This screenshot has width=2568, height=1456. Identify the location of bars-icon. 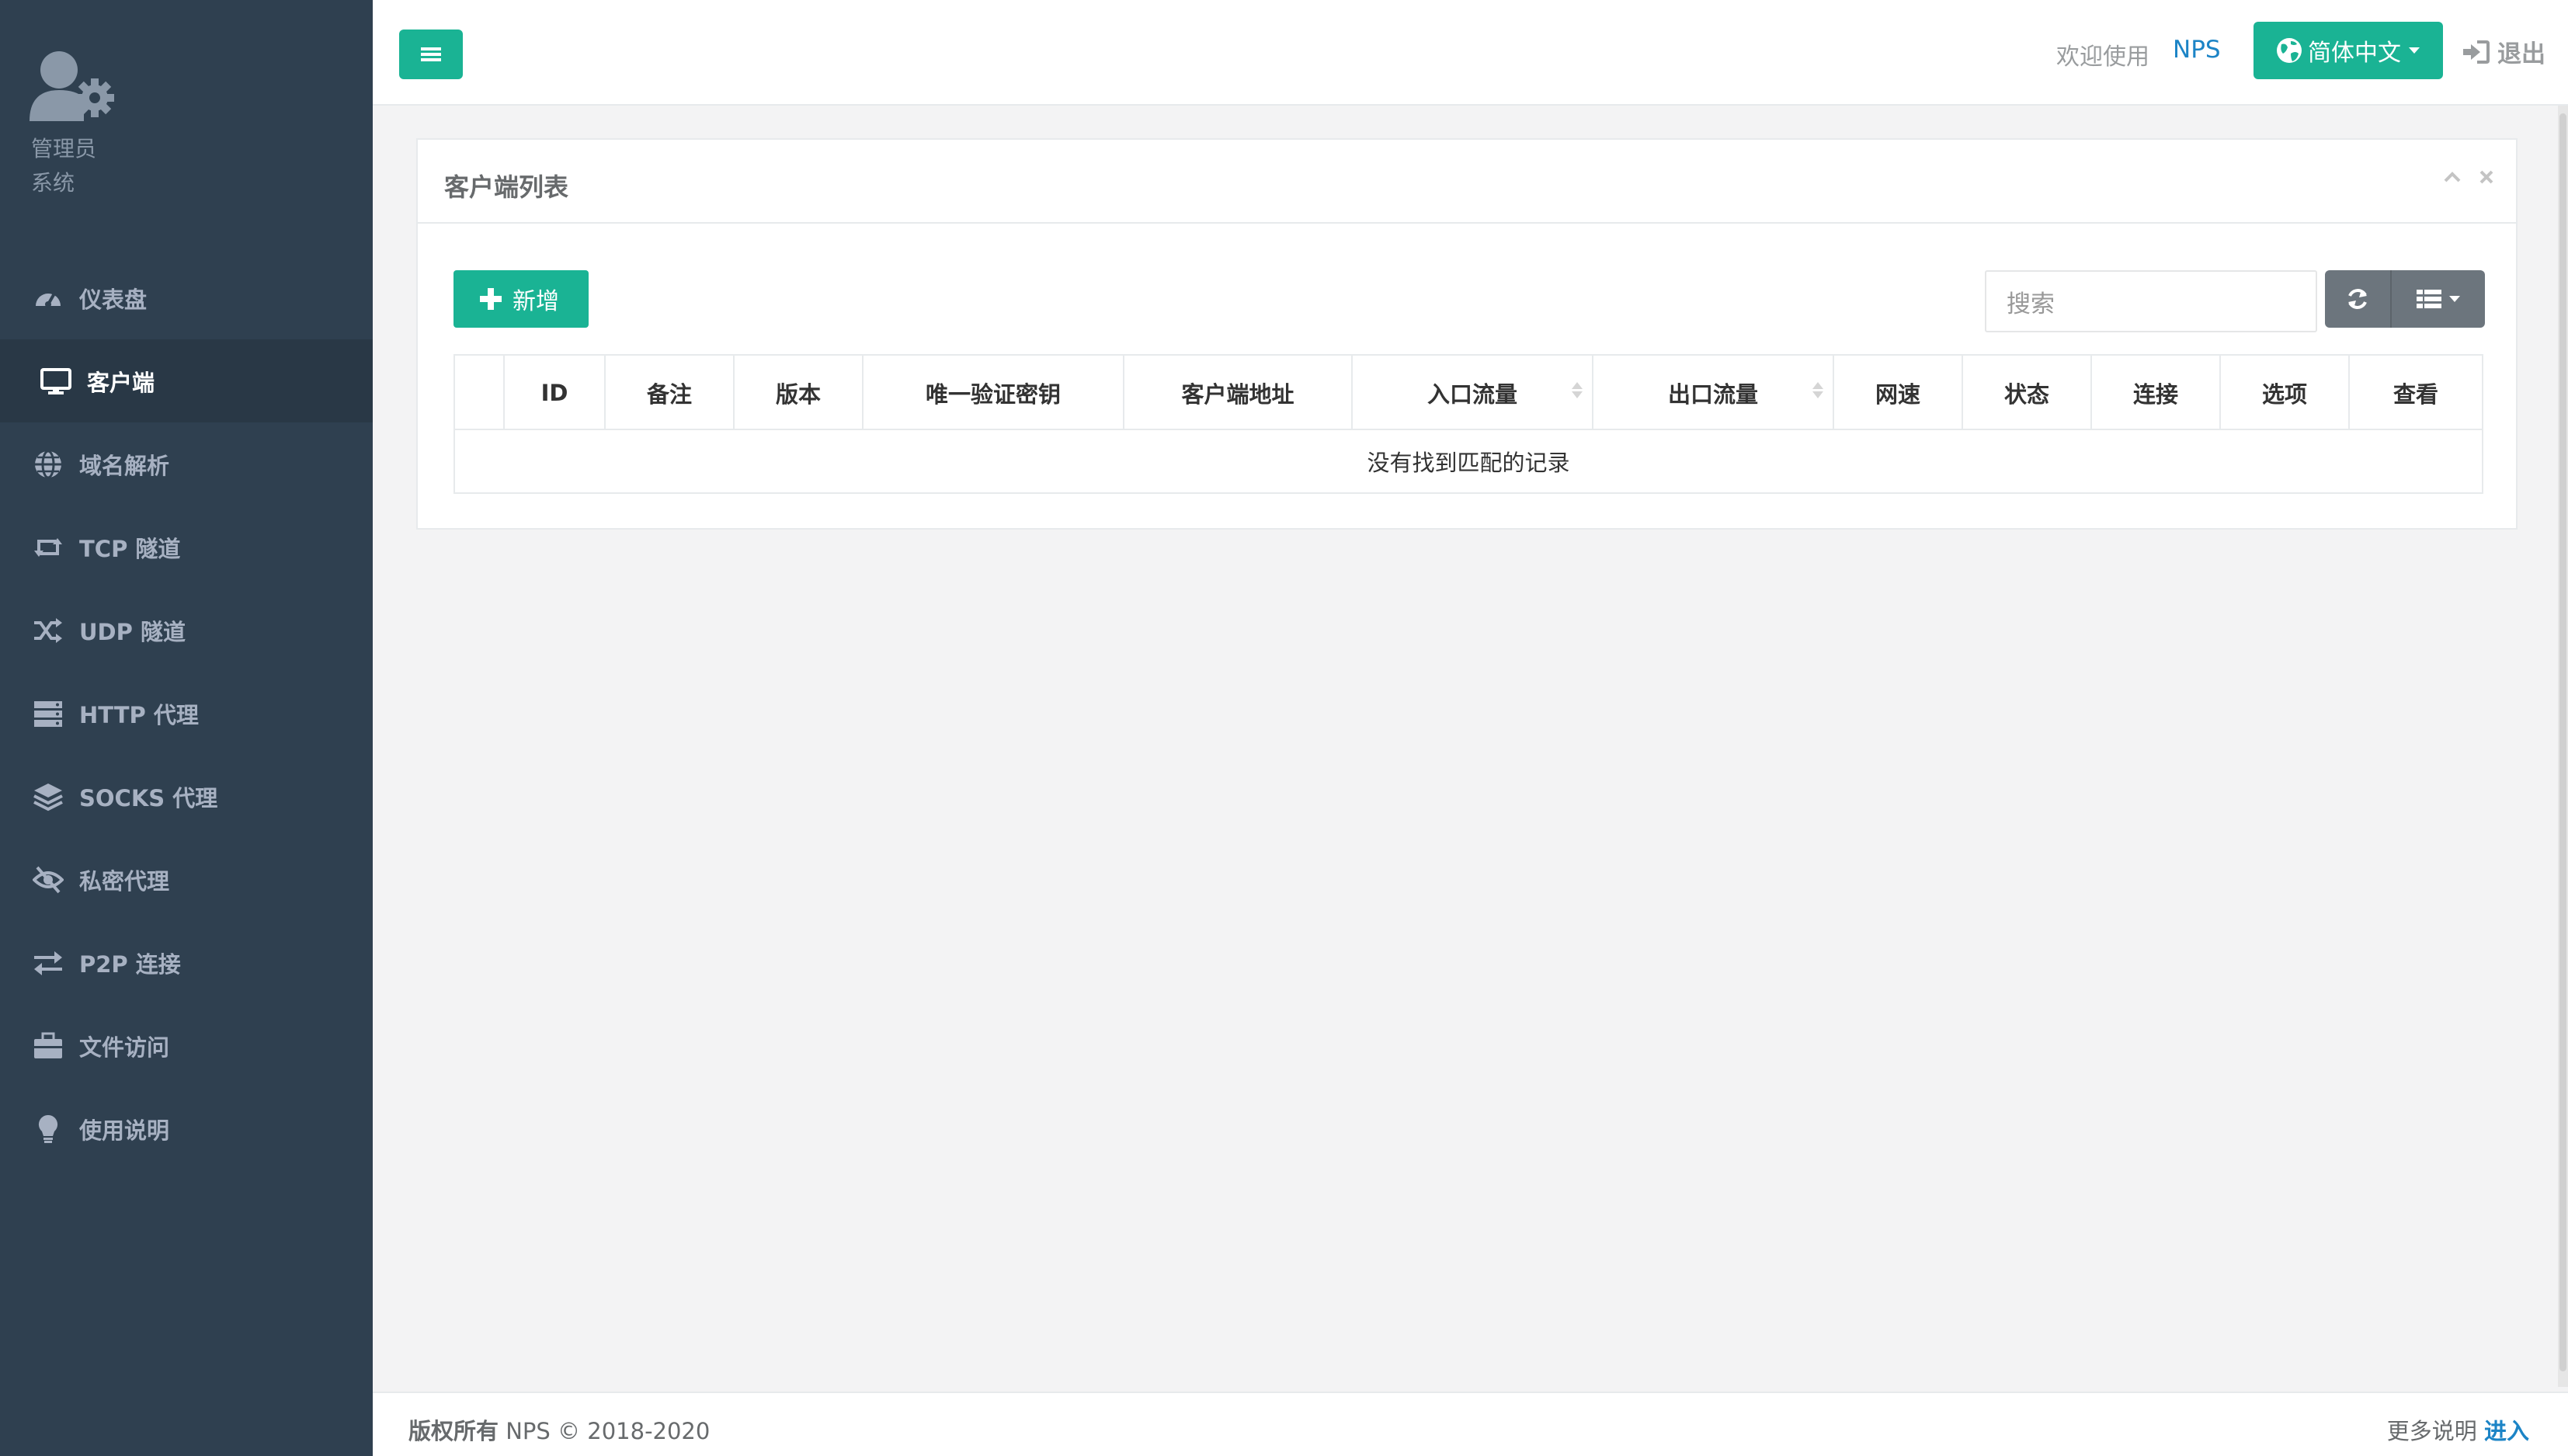
(431, 54).